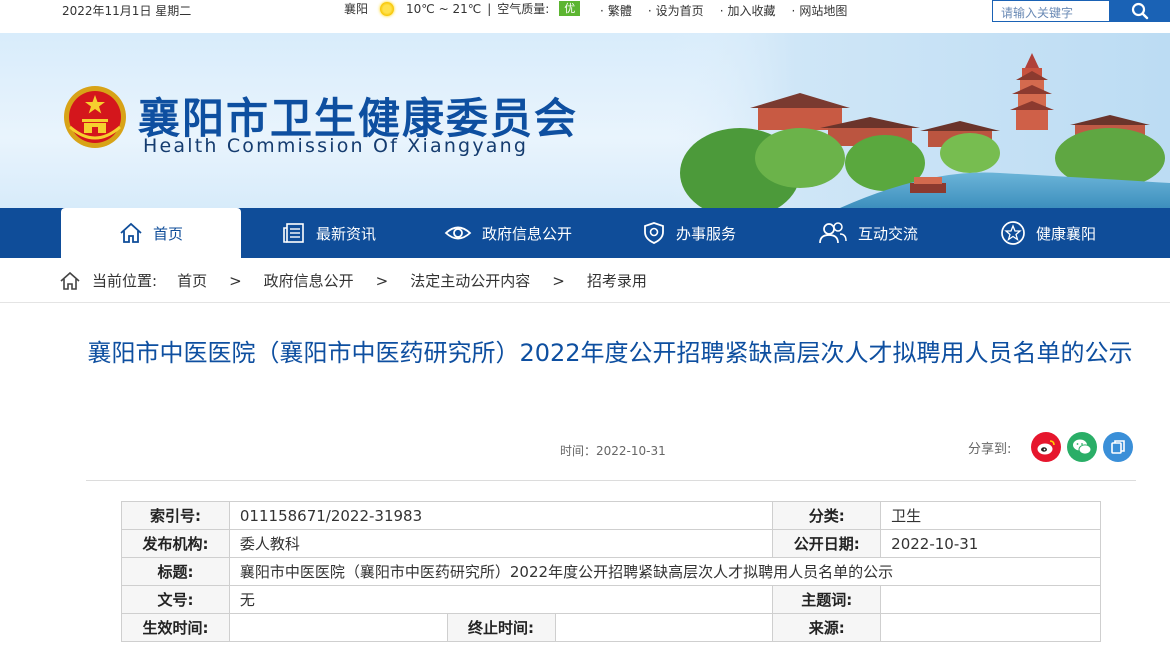 Image resolution: width=1170 pixels, height=669 pixels. What do you see at coordinates (175, 627) in the screenshot?
I see `effective-label: 生效时间:` at bounding box center [175, 627].